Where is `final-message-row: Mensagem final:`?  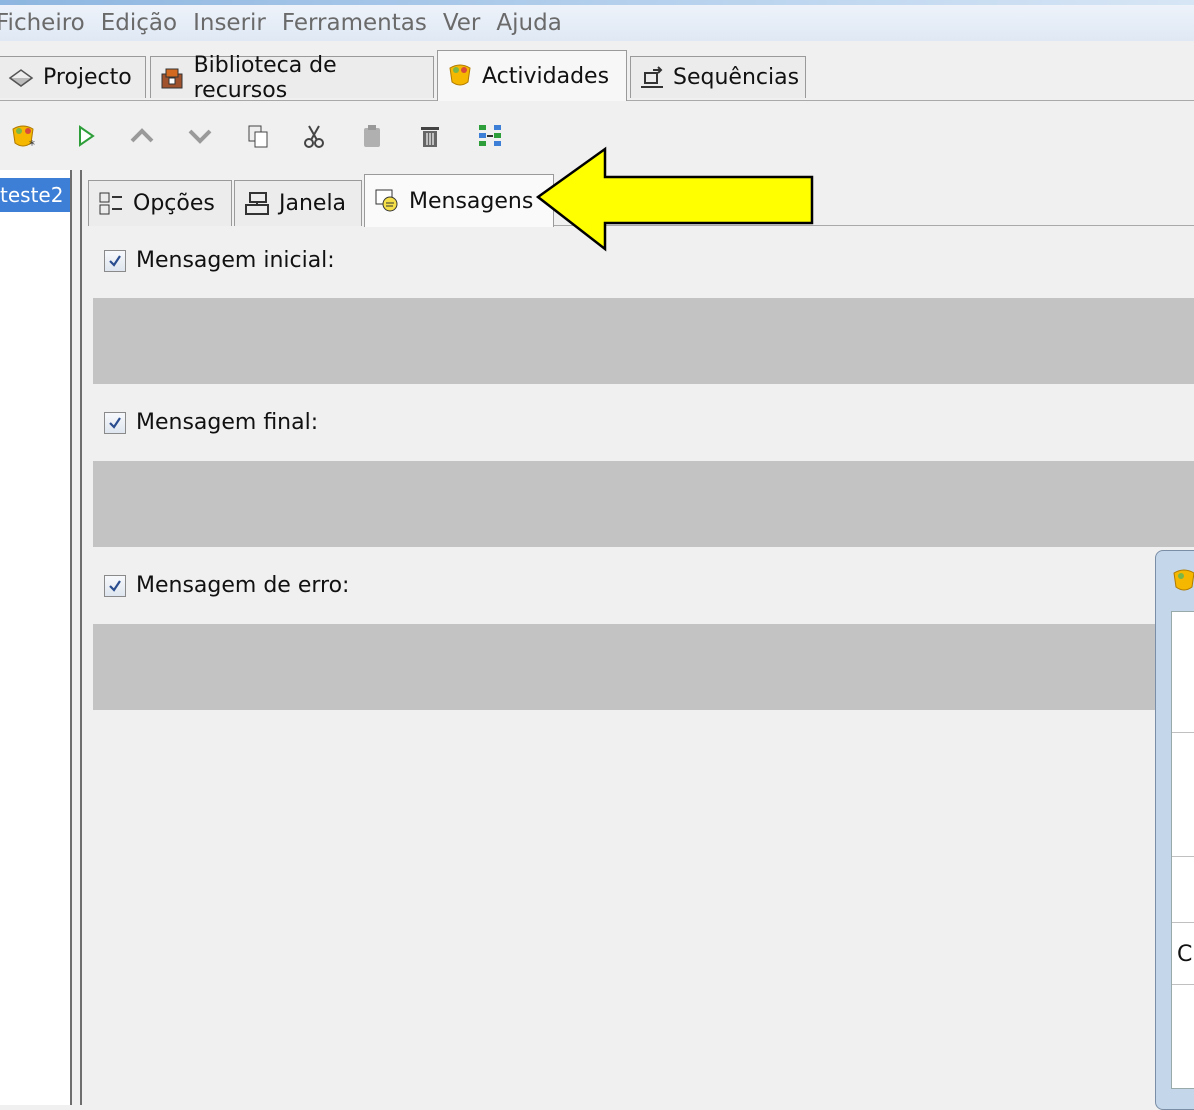
final-message-row: Mensagem final: is located at coordinates (211, 422).